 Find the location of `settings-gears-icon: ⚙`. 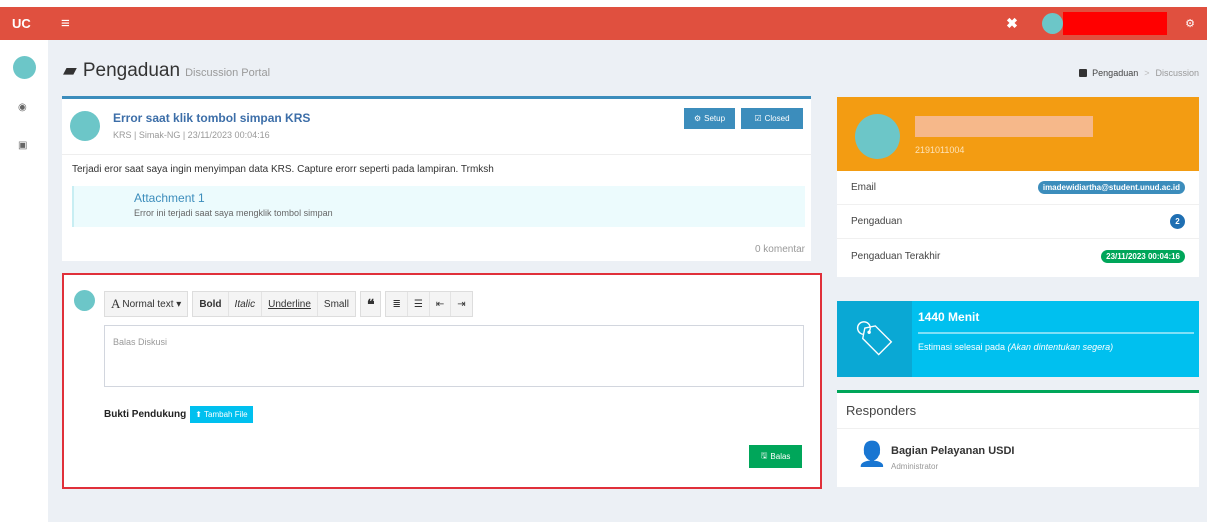

settings-gears-icon: ⚙ is located at coordinates (1190, 23).